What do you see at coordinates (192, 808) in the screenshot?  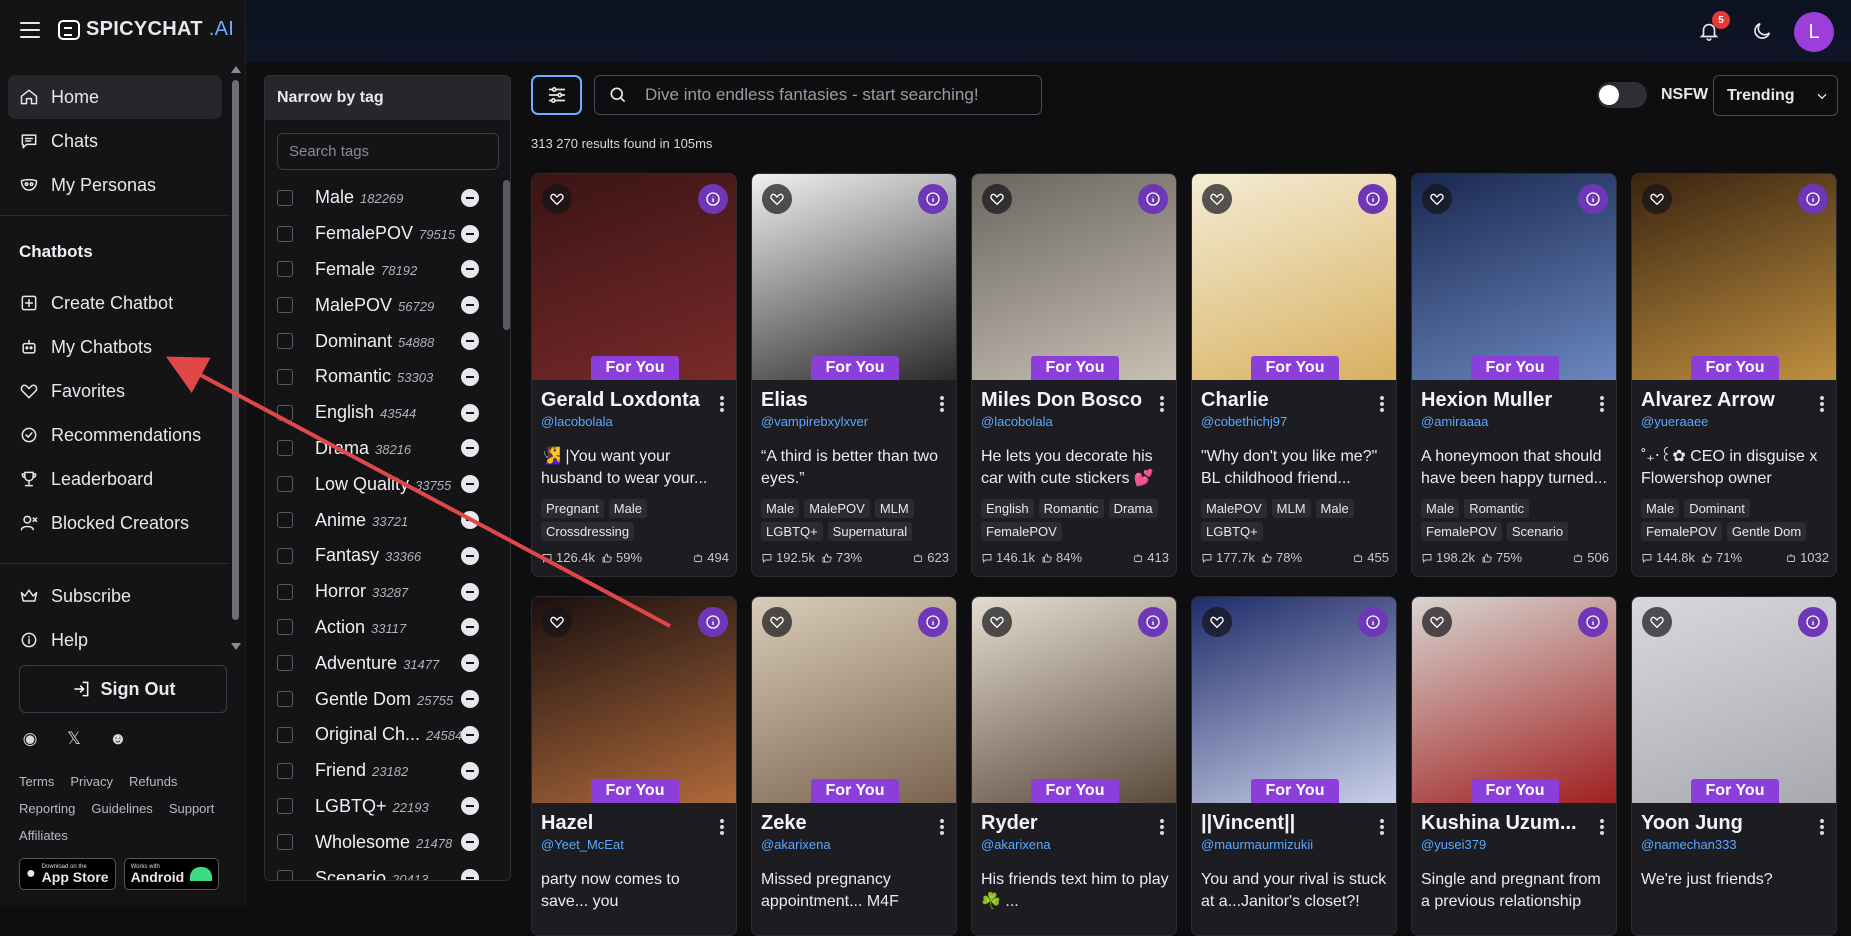 I see `footer-link-support: Support` at bounding box center [192, 808].